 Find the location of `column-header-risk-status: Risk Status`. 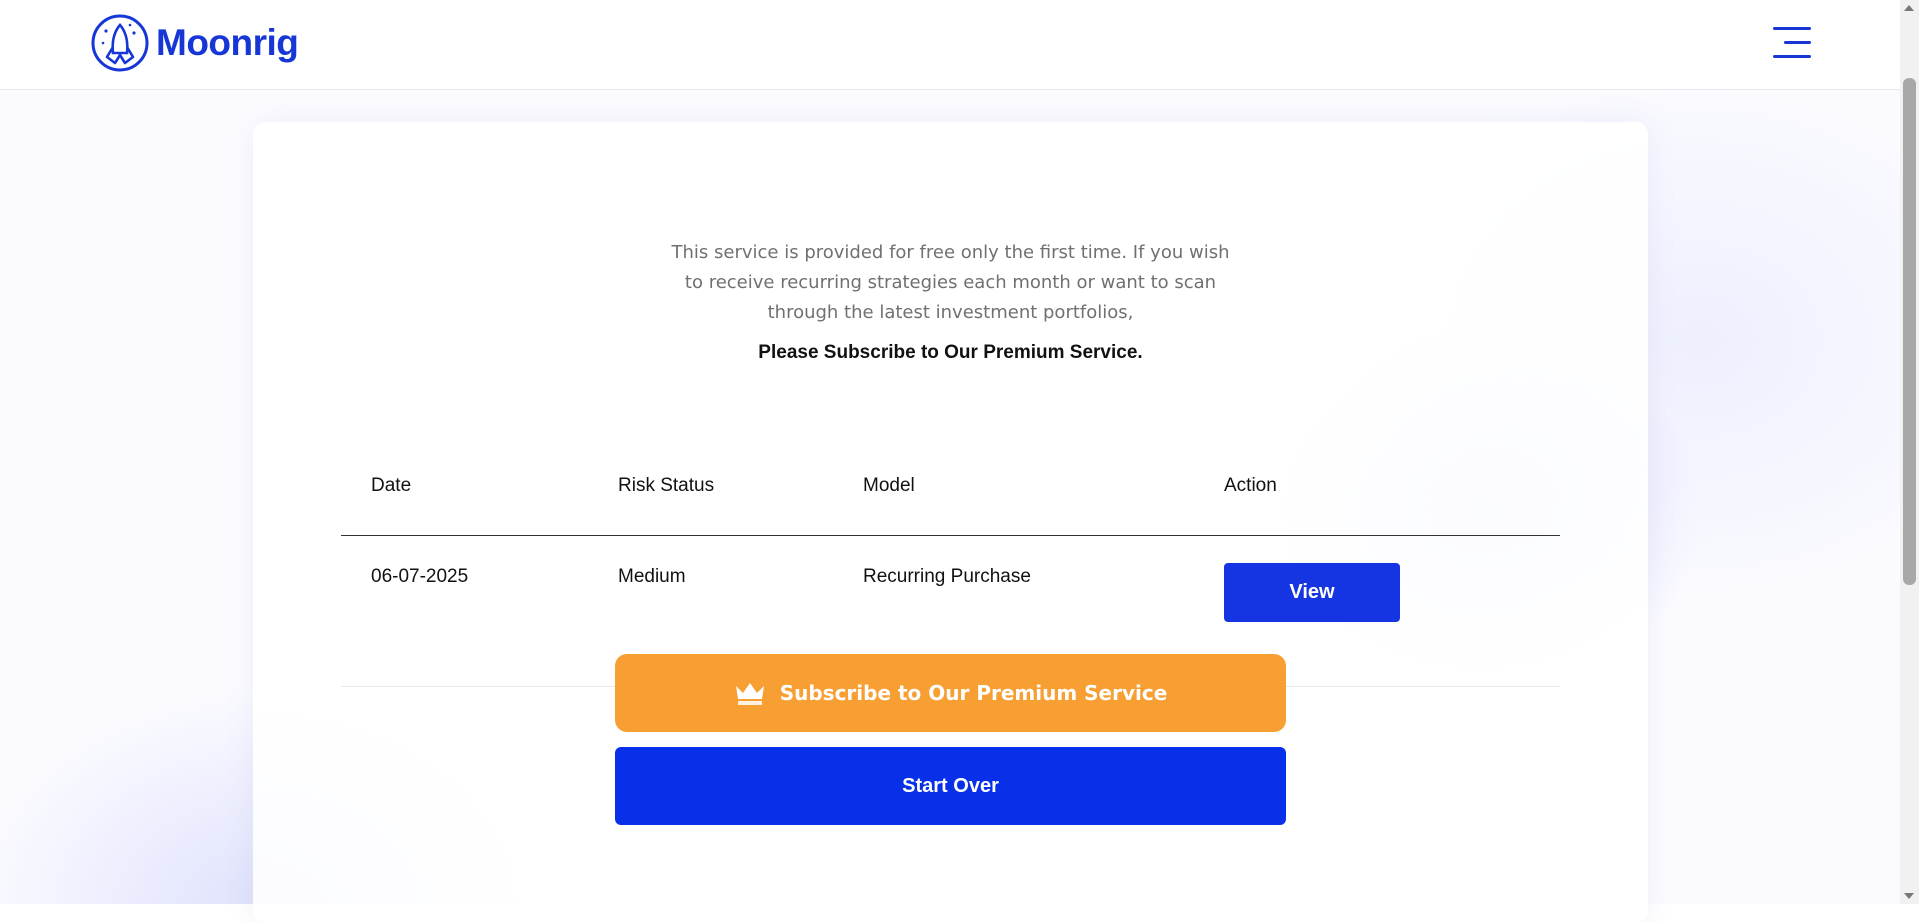

column-header-risk-status: Risk Status is located at coordinates (710, 486).